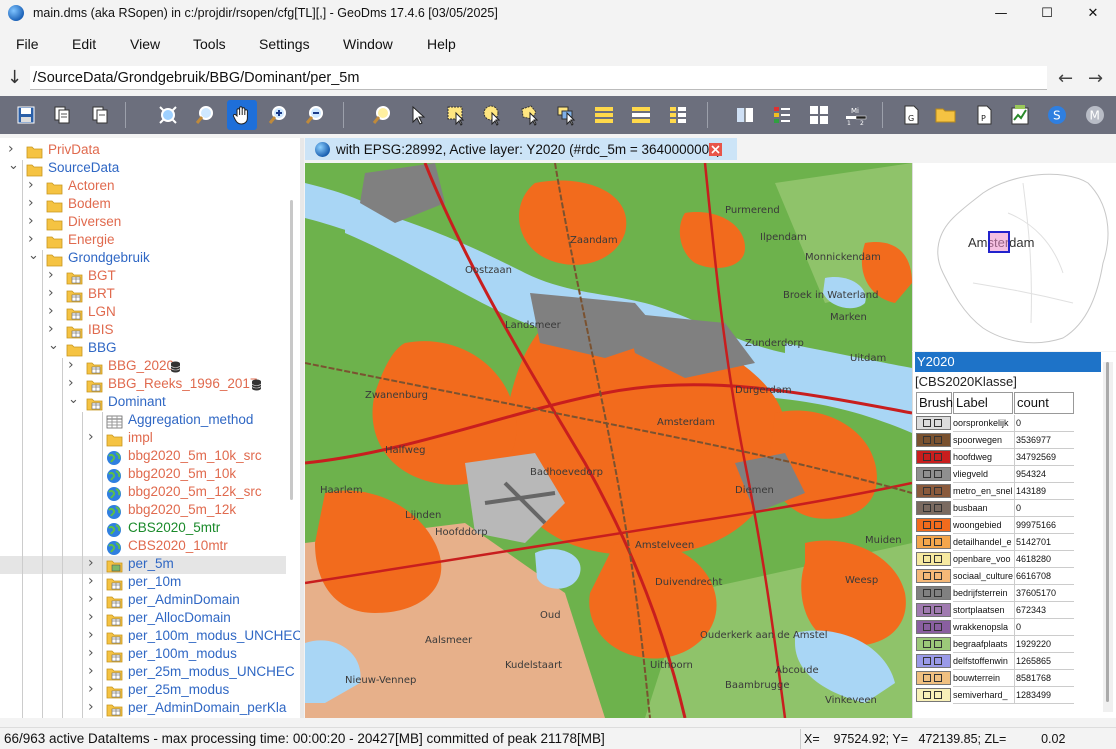  Describe the element at coordinates (143, 151) in the screenshot. I see `tree-item: › PrivData` at that location.